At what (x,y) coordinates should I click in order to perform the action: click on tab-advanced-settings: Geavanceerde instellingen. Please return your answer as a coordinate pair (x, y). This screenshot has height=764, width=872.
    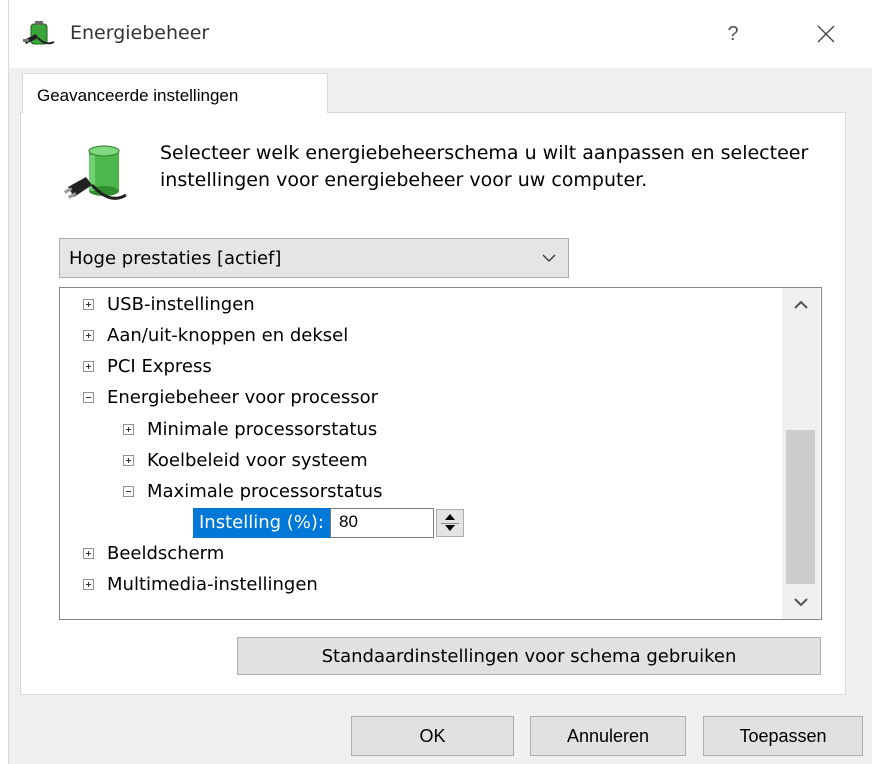
    Looking at the image, I should click on (175, 93).